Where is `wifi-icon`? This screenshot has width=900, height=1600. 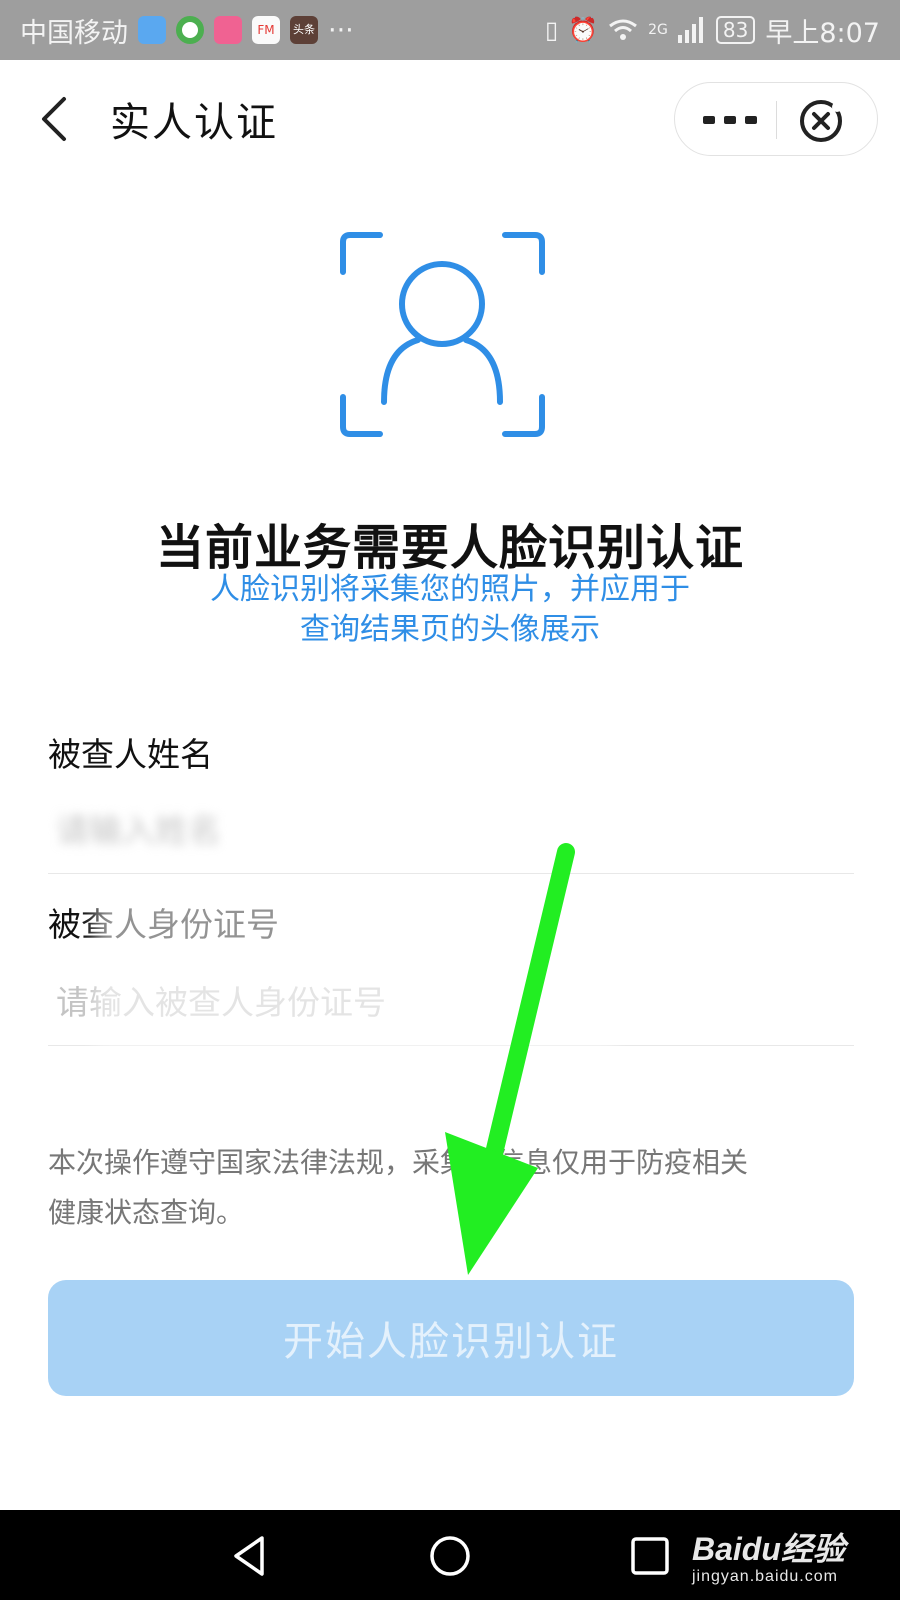
wifi-icon is located at coordinates (623, 29).